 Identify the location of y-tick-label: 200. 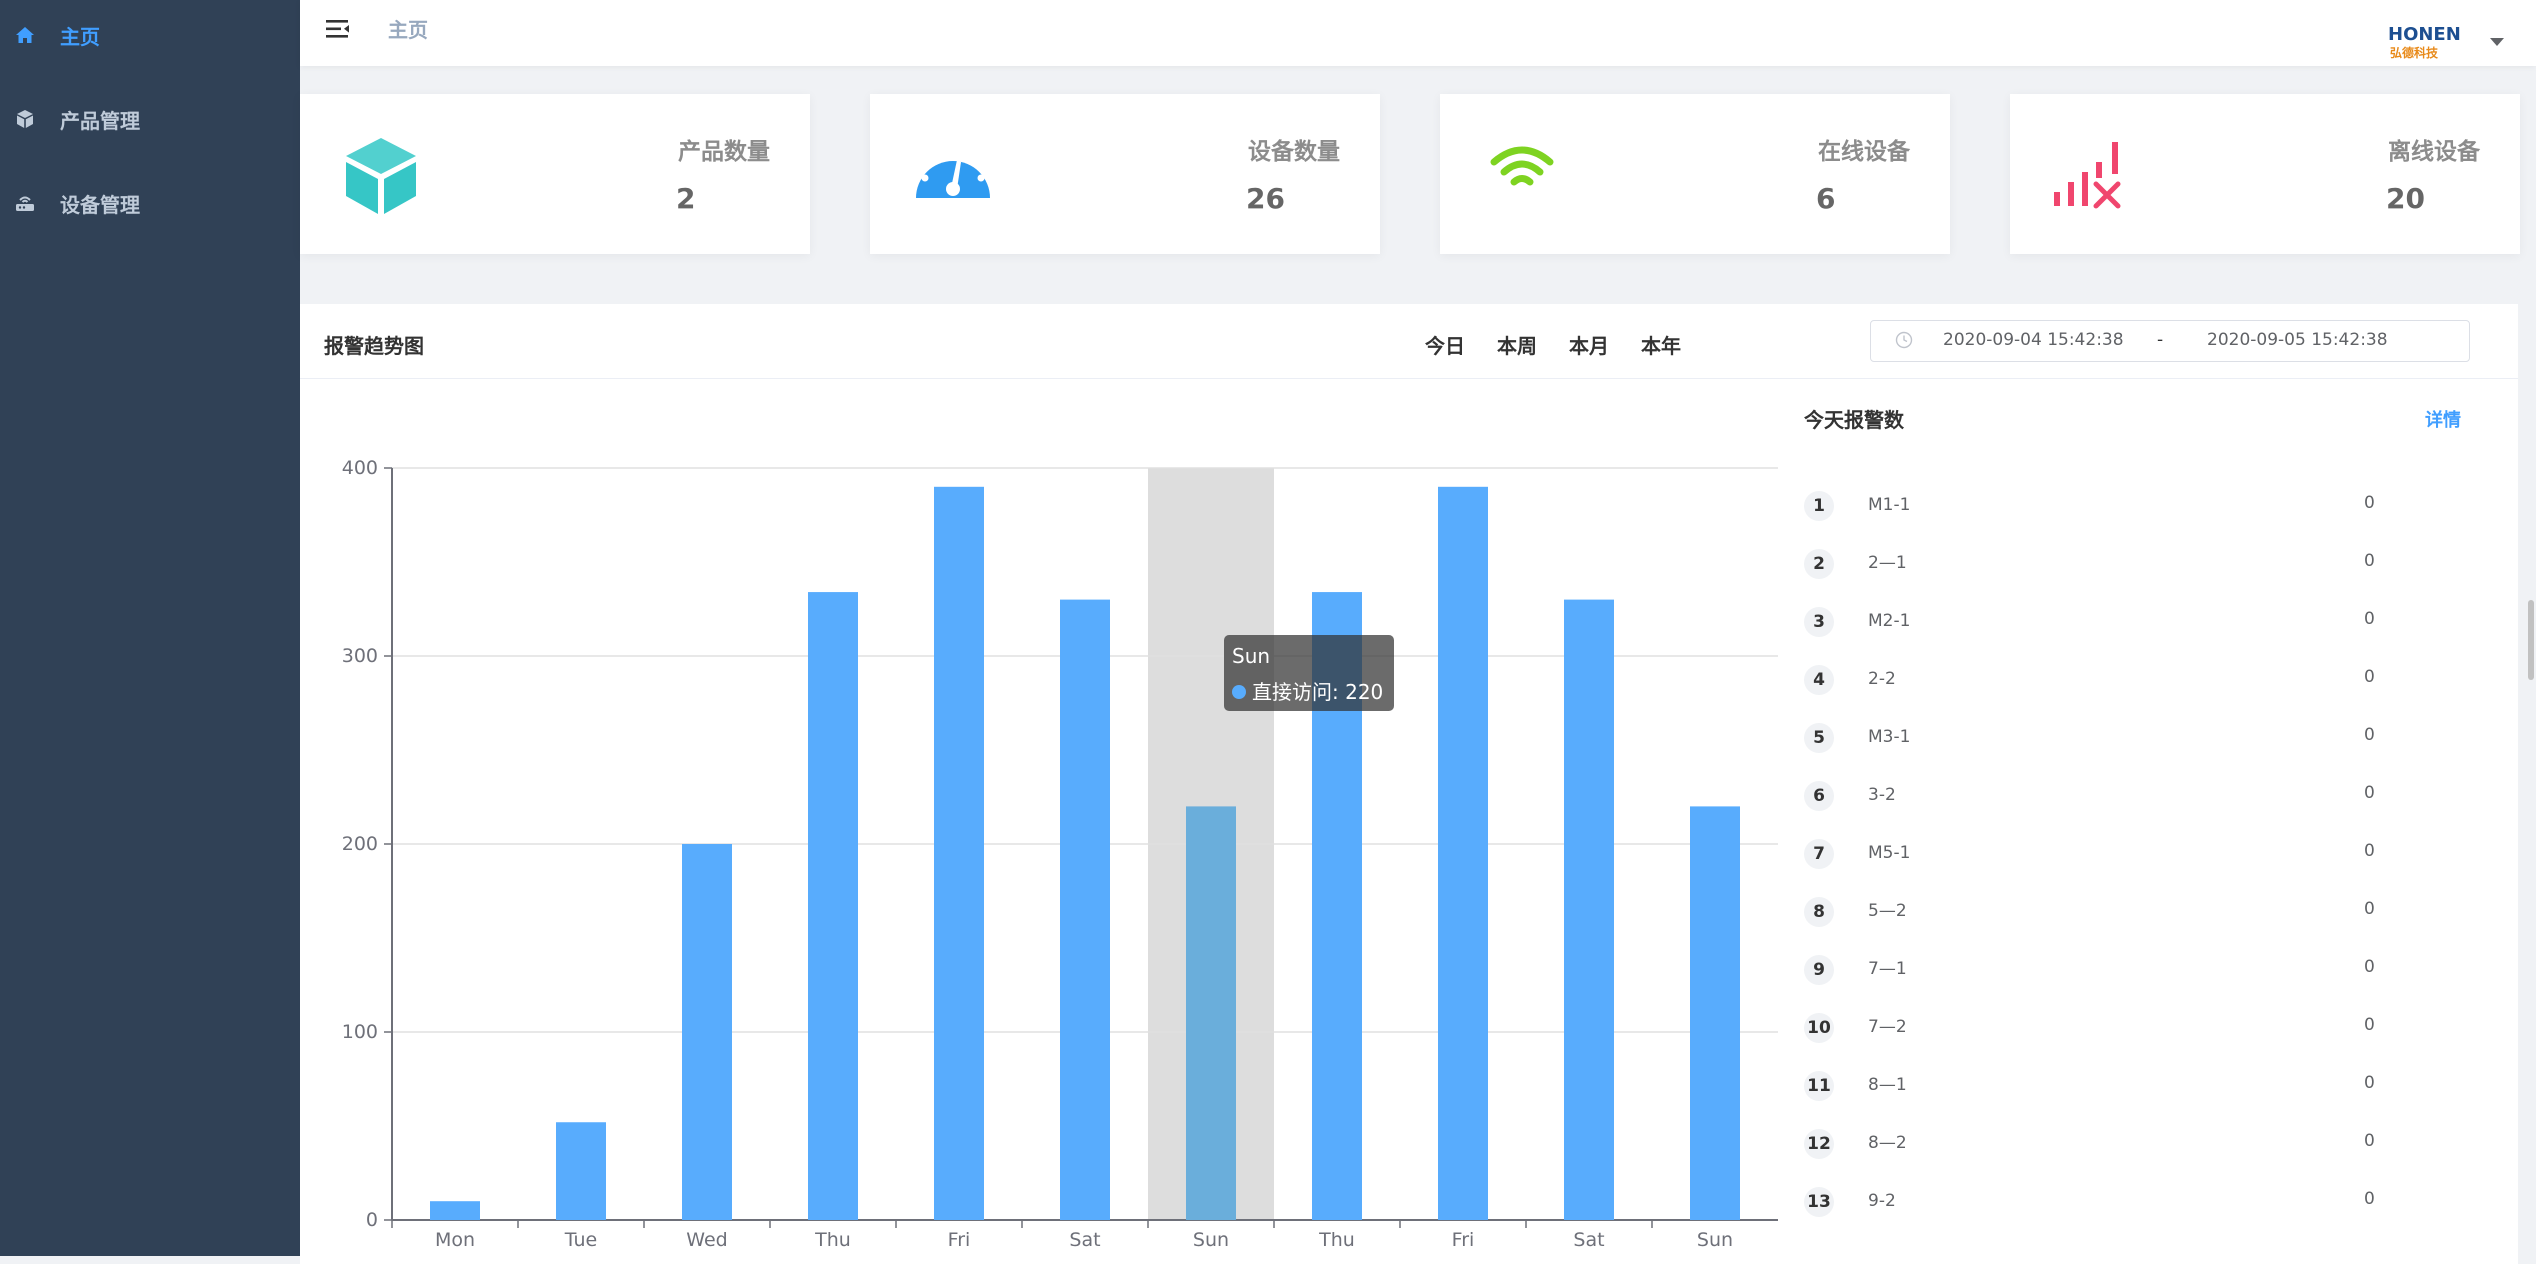
(360, 844).